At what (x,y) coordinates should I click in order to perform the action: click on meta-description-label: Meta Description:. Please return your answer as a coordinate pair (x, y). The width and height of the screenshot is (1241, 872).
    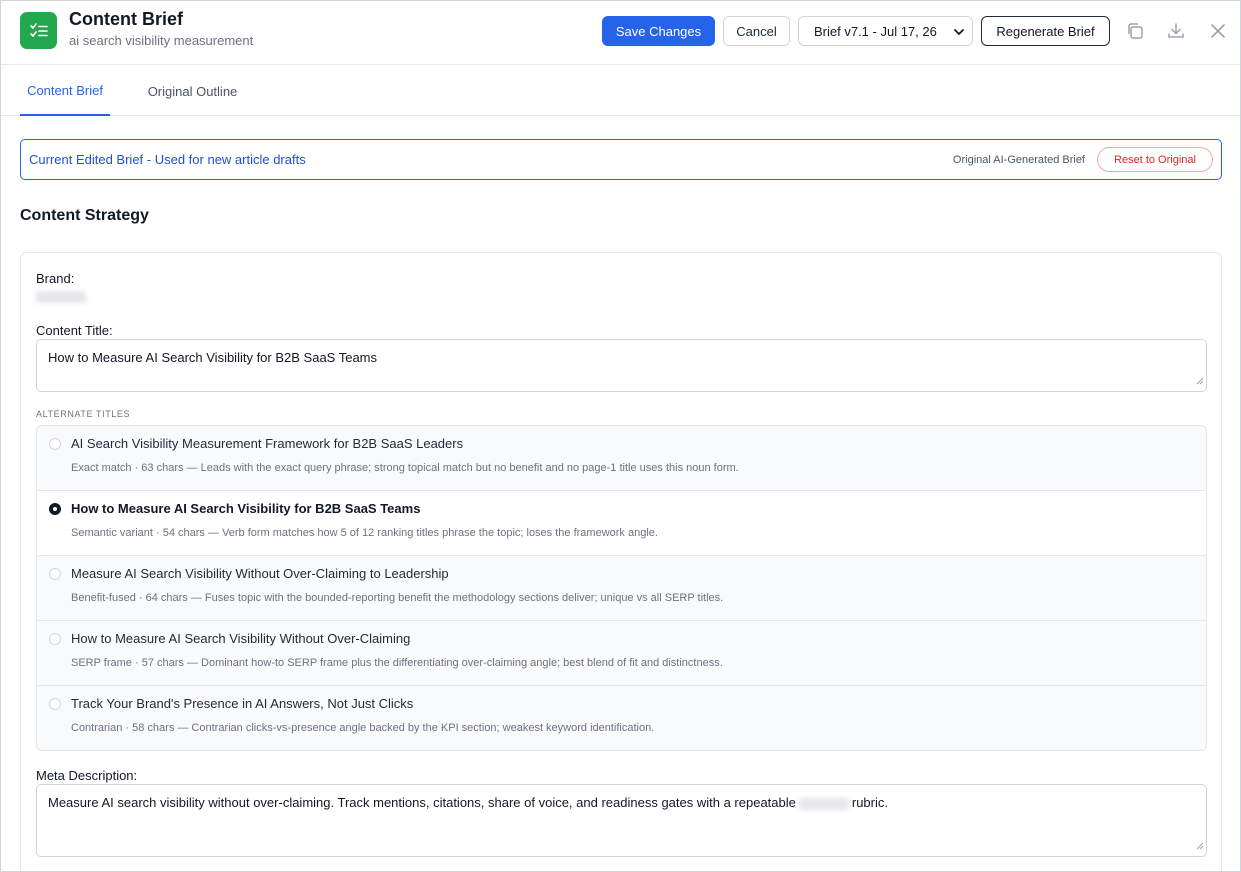
    Looking at the image, I should click on (87, 775).